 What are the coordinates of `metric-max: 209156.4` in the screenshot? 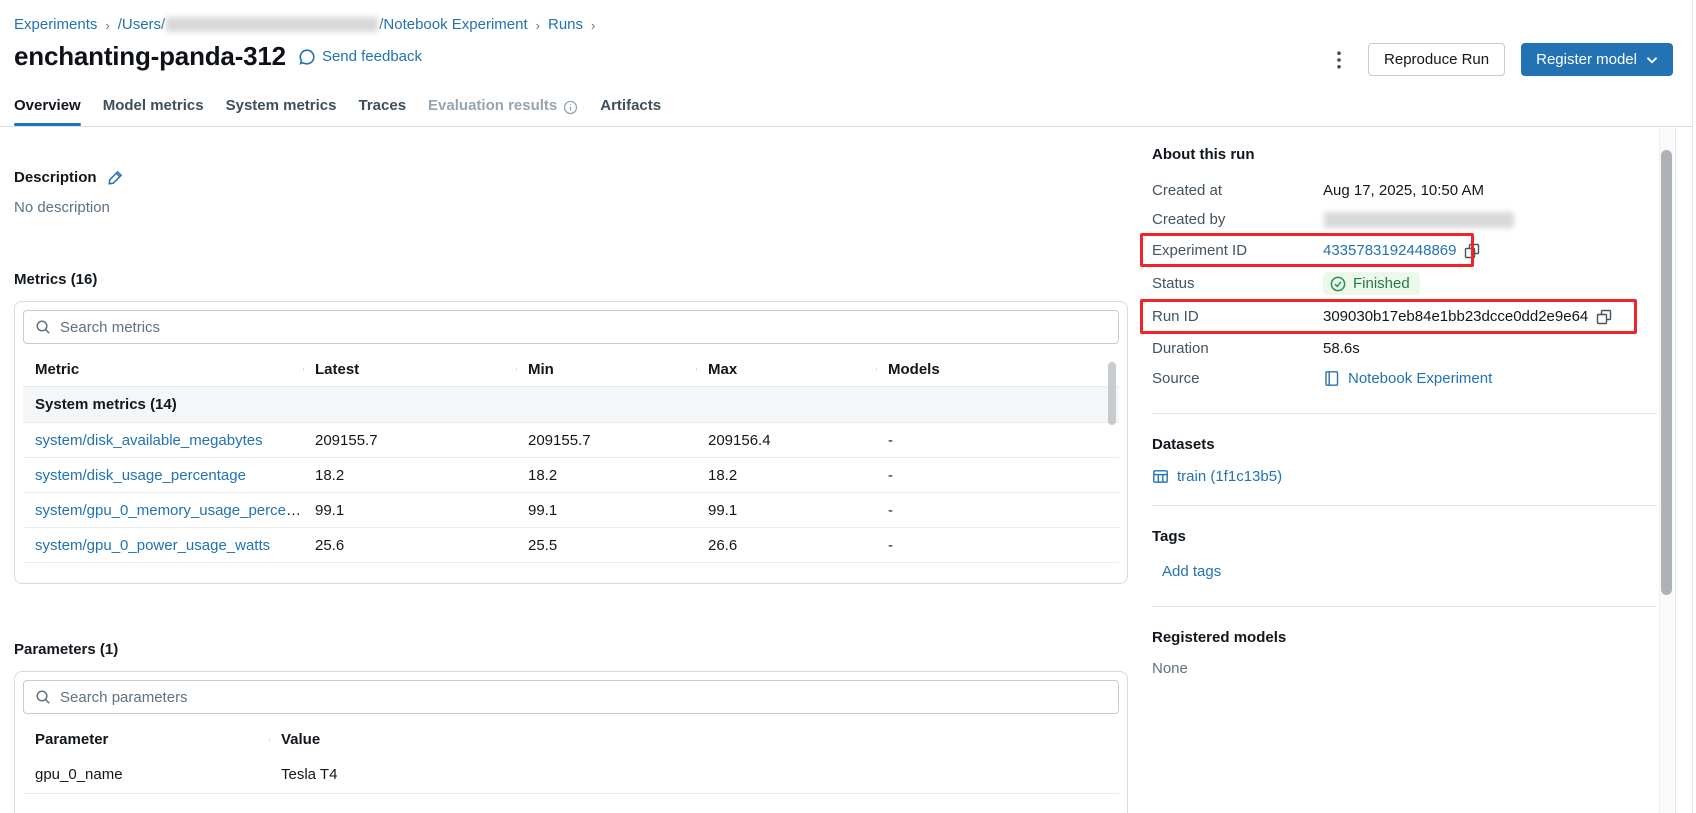 It's located at (739, 440).